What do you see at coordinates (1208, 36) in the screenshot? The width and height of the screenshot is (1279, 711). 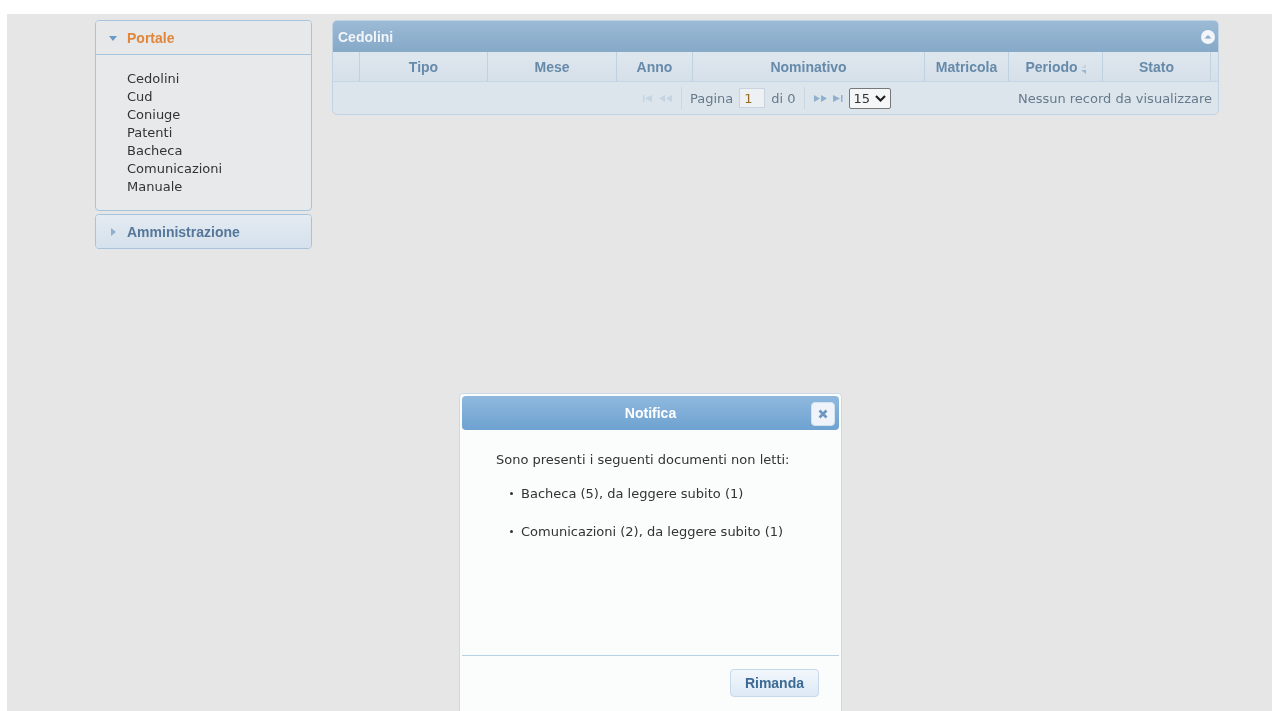 I see `collapse-icon` at bounding box center [1208, 36].